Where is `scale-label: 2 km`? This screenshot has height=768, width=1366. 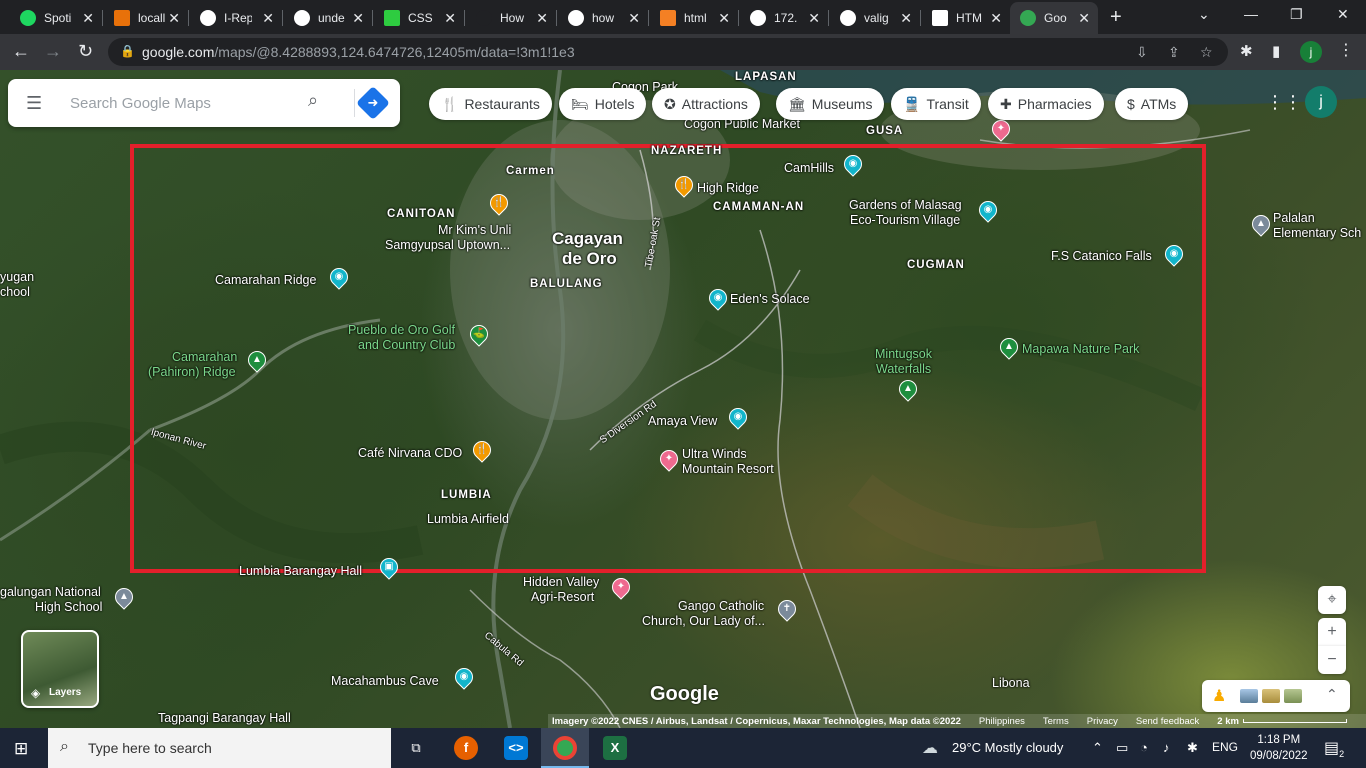 scale-label: 2 km is located at coordinates (1228, 721).